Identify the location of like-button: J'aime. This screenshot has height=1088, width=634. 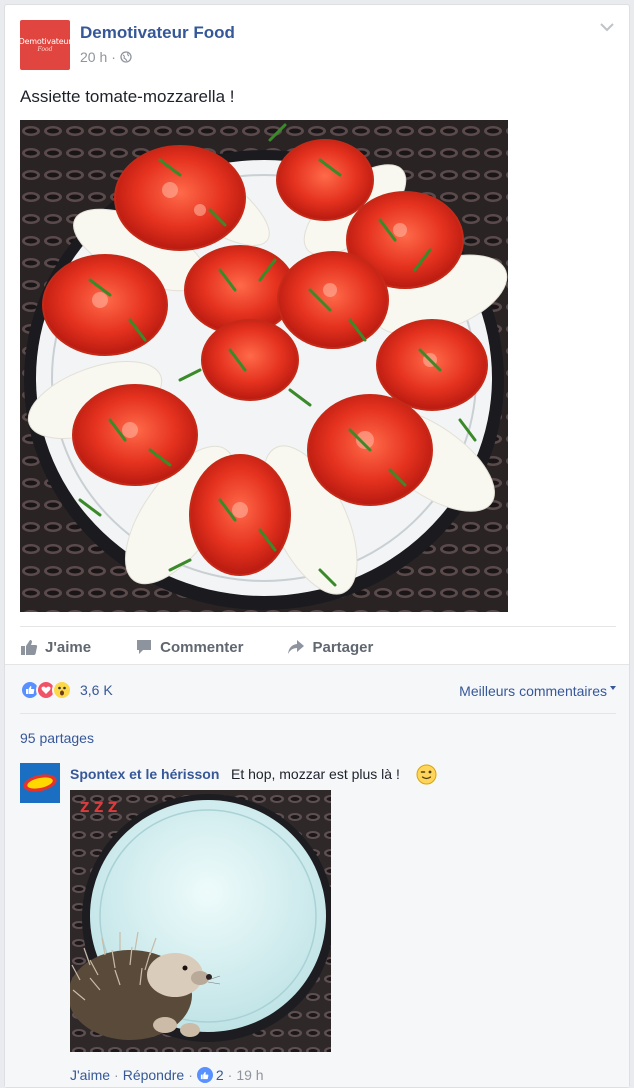
(55, 647).